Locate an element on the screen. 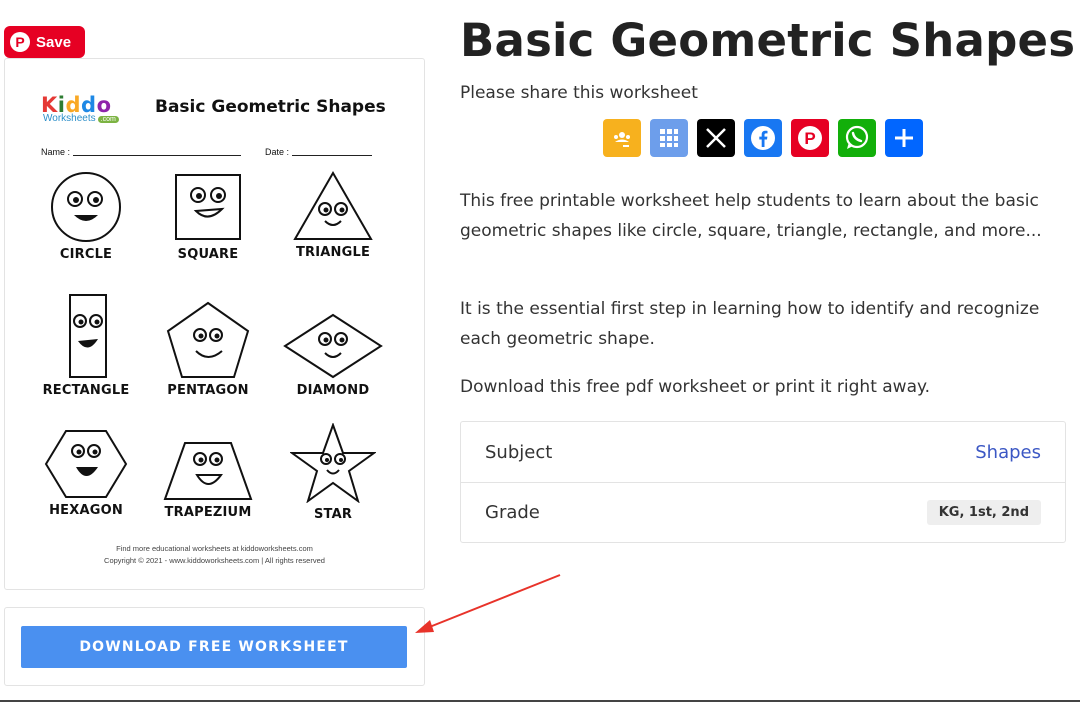 The width and height of the screenshot is (1080, 702). shape-label: TRIANGLE is located at coordinates (333, 252).